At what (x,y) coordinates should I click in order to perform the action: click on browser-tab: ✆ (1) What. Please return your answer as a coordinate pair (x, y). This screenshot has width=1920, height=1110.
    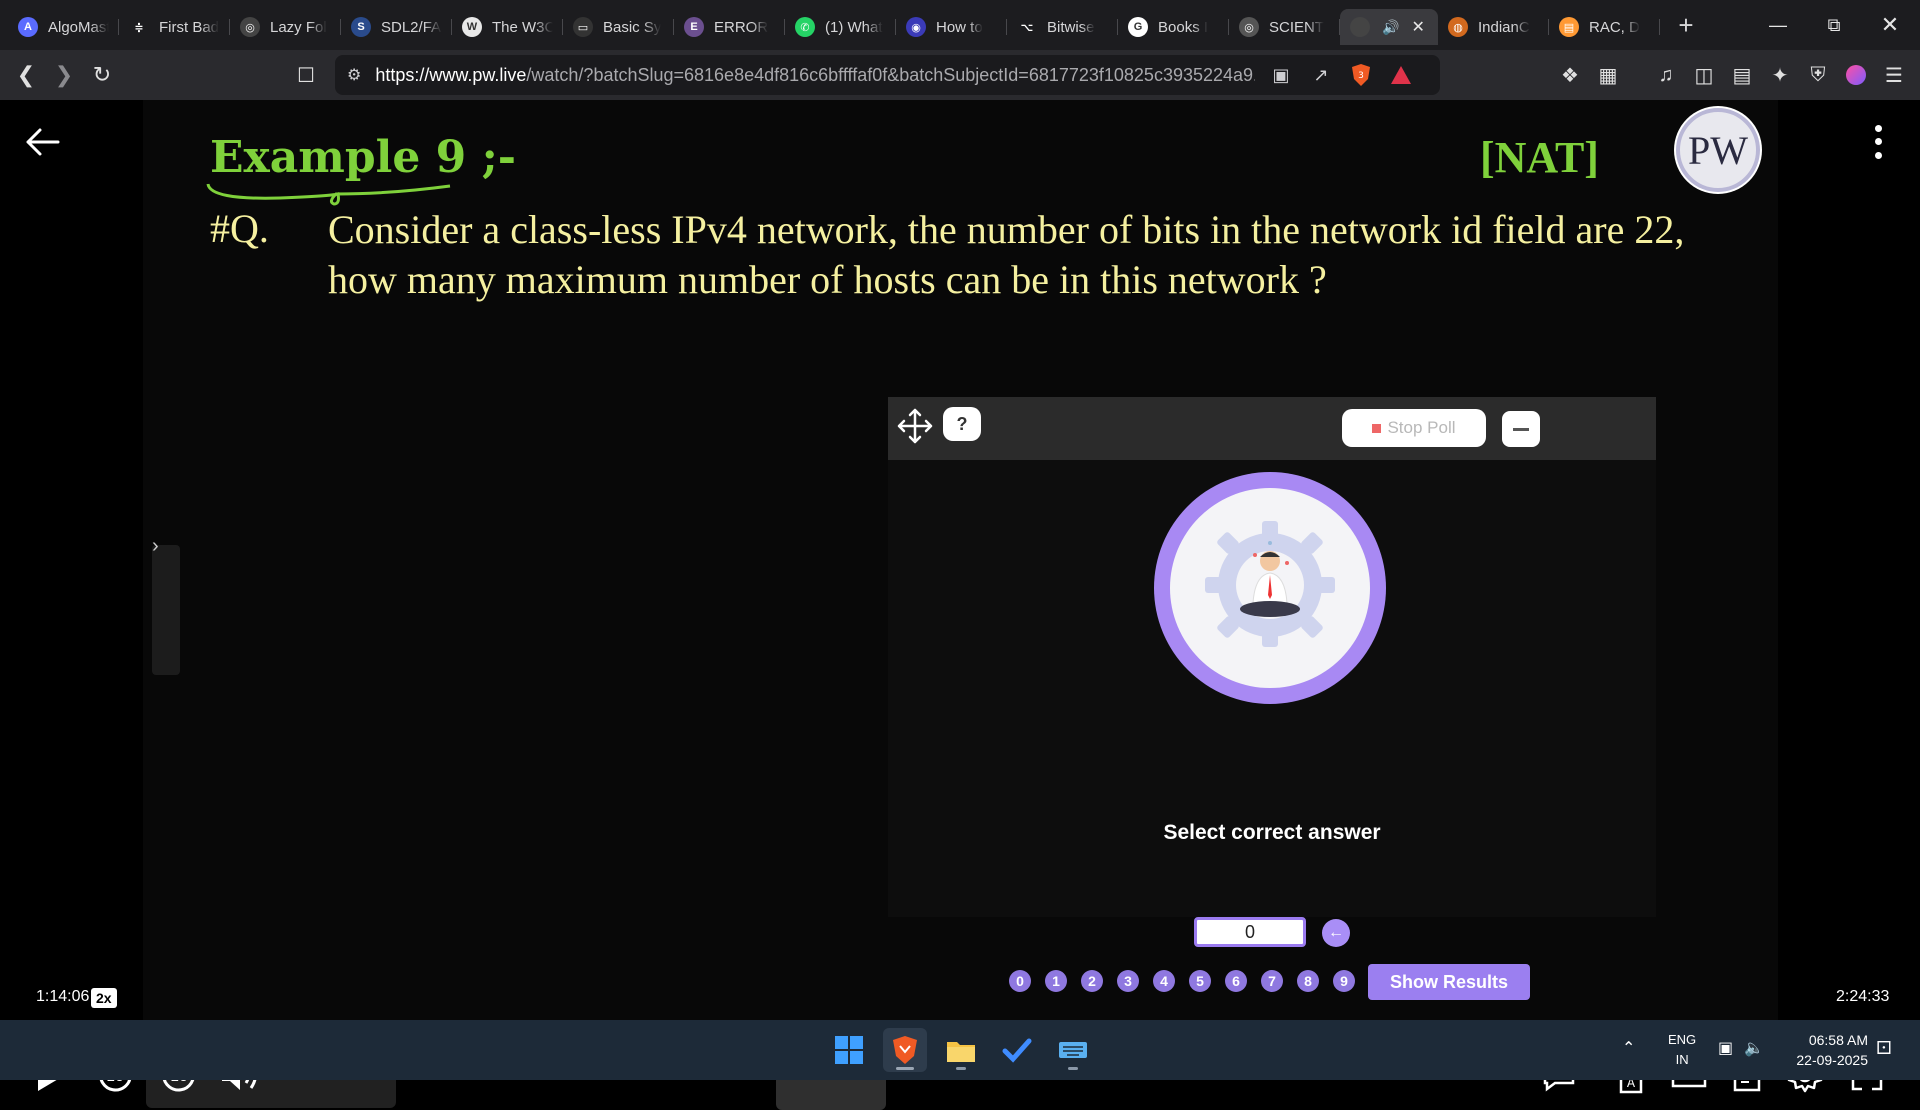
    Looking at the image, I should click on (840, 27).